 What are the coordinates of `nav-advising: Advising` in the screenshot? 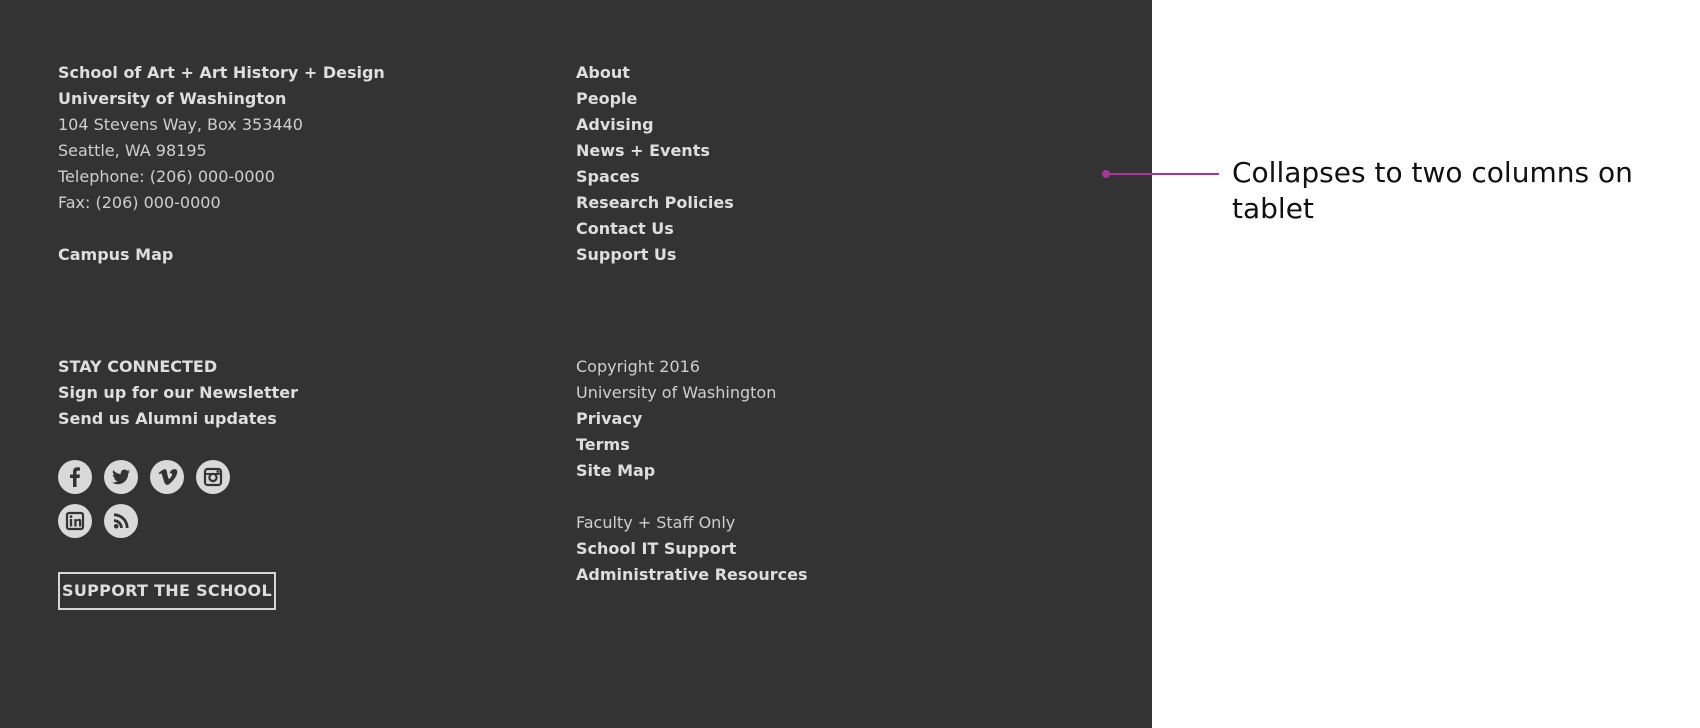 It's located at (615, 125).